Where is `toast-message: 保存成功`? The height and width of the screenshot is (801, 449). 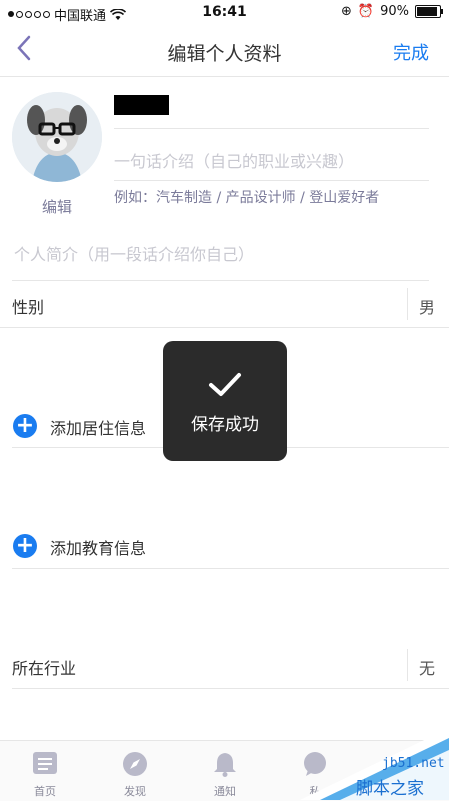
toast-message: 保存成功 is located at coordinates (225, 425).